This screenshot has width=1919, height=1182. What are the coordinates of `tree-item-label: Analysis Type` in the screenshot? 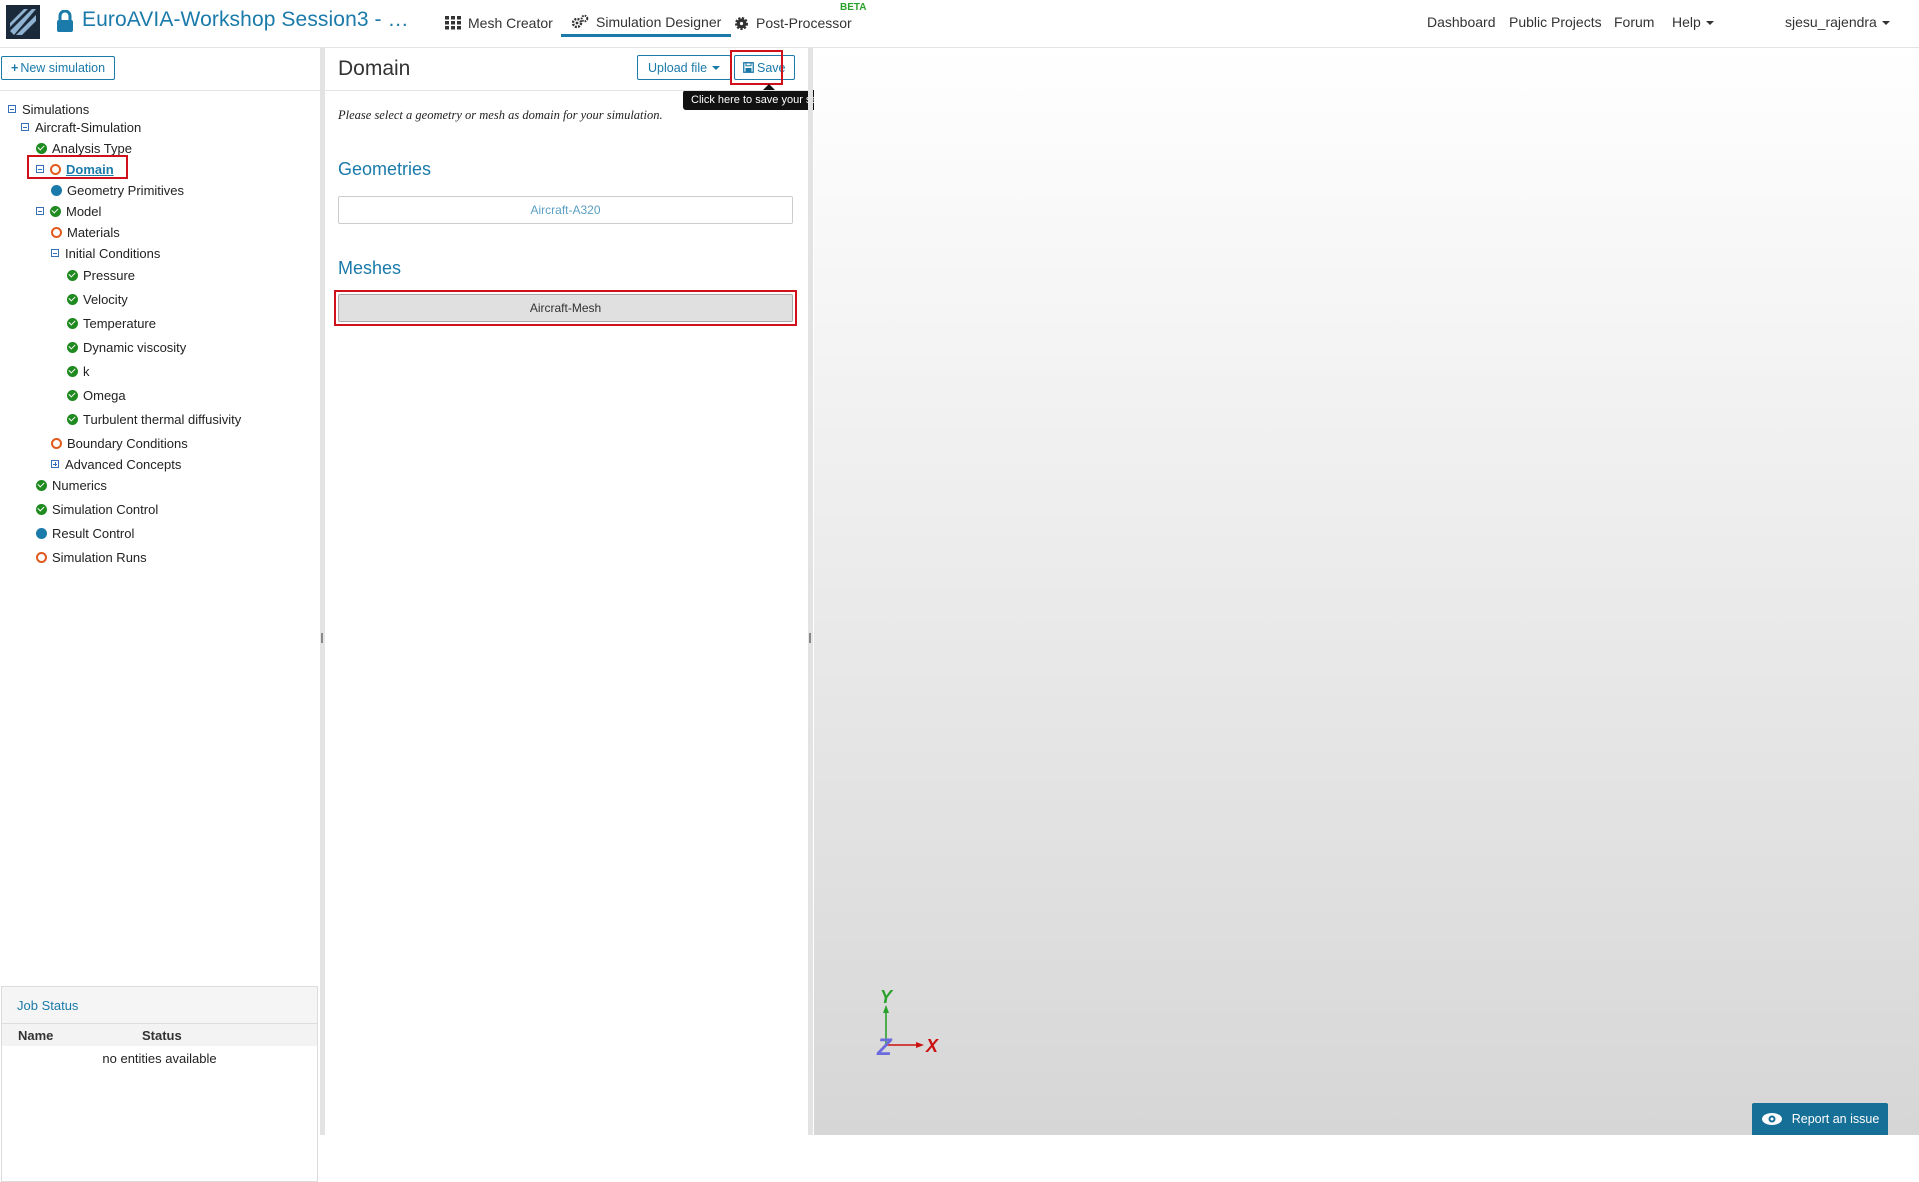 It's located at (92, 148).